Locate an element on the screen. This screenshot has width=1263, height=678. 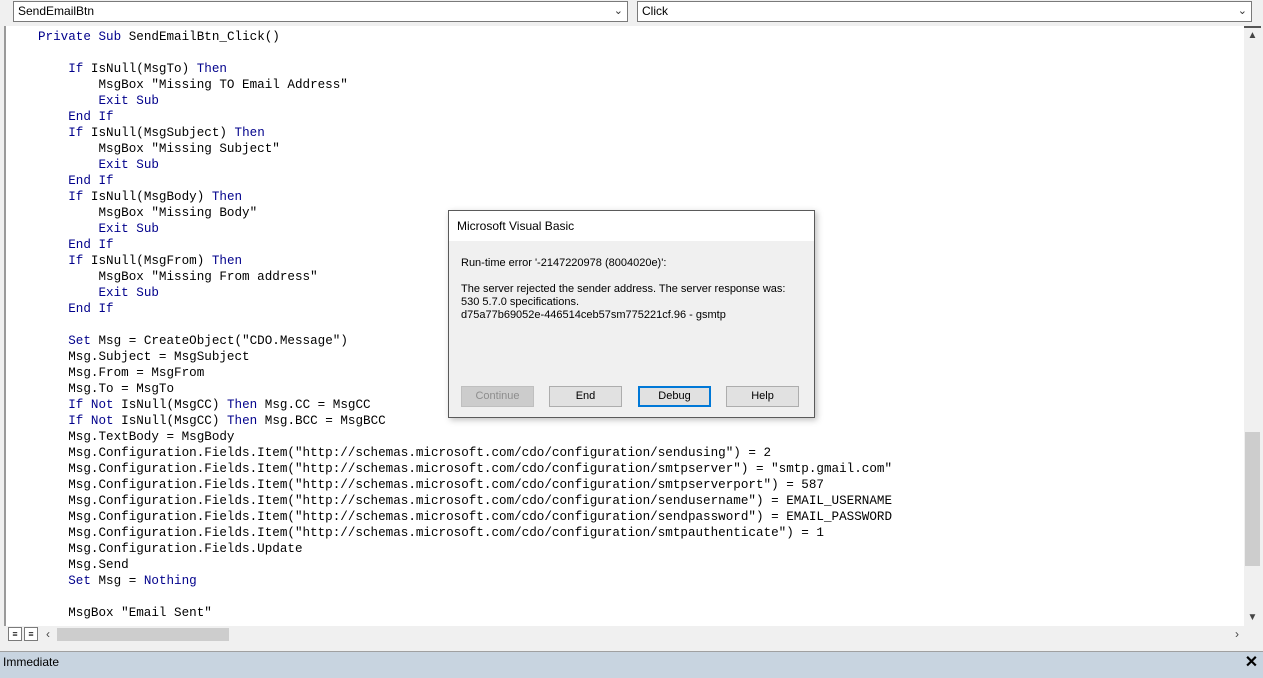
code-line: Set Msg = Nothing is located at coordinates (465, 581).